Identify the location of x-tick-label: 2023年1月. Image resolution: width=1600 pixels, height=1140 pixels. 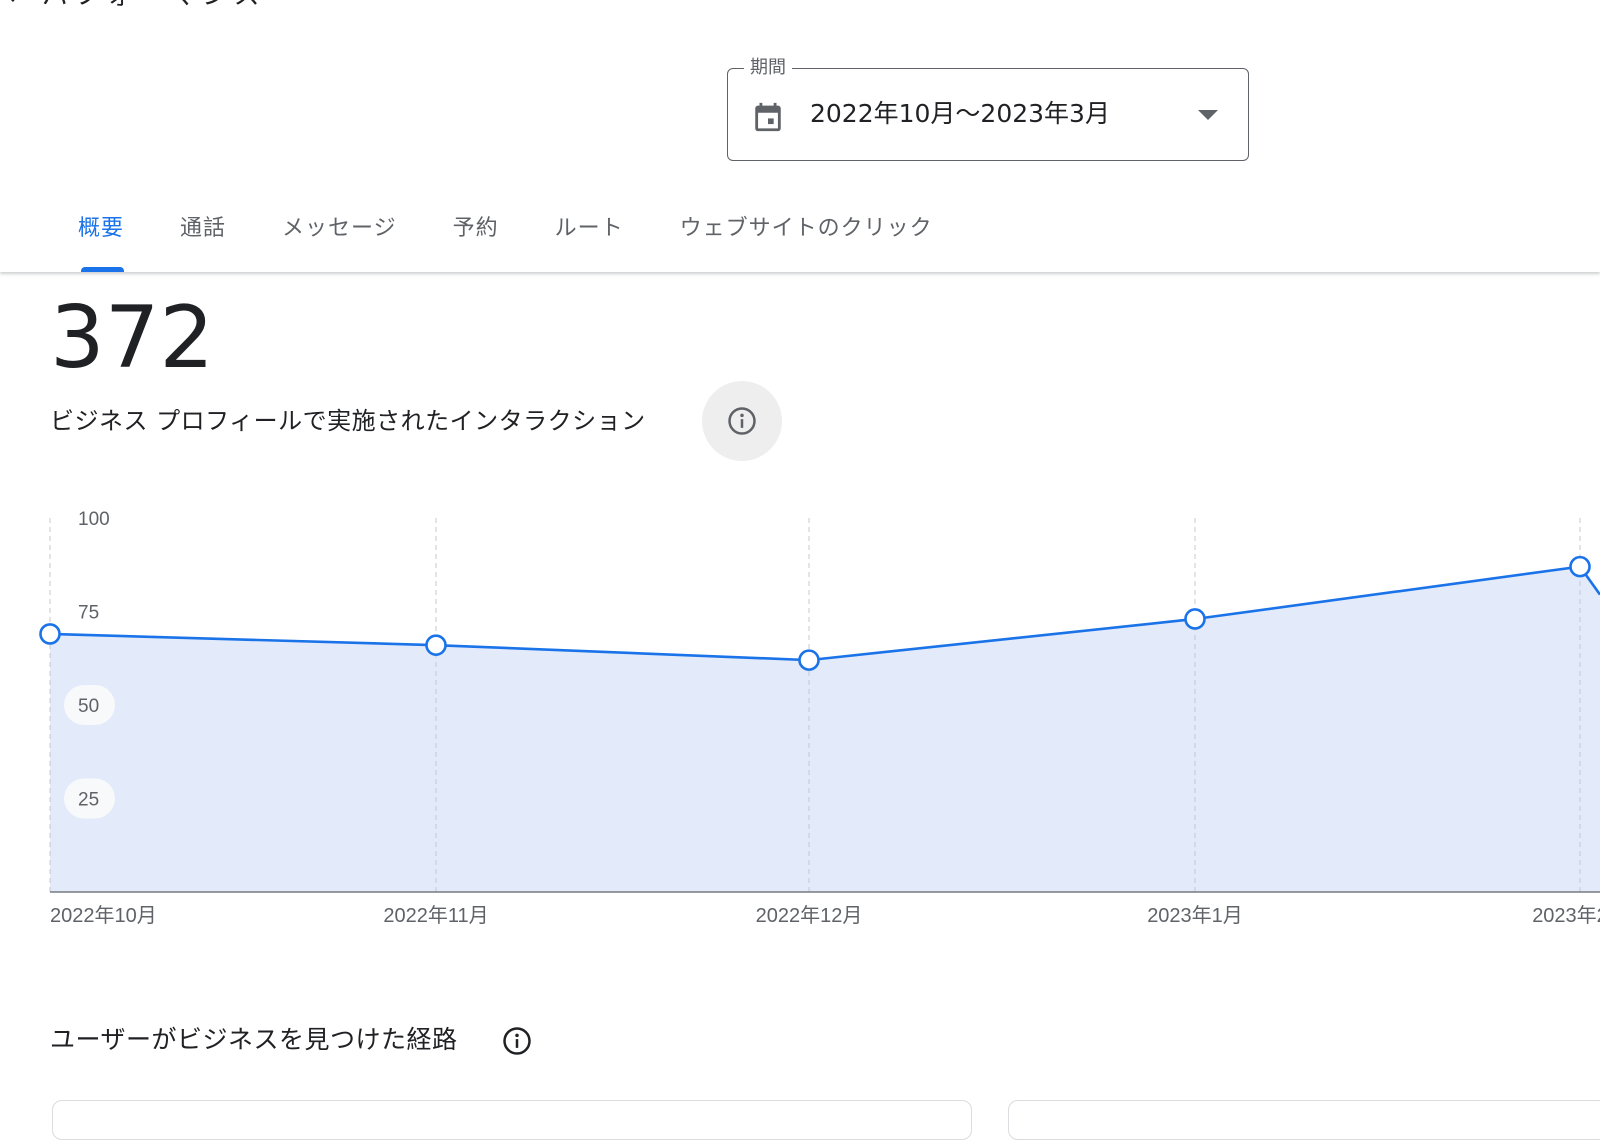
(1195, 915).